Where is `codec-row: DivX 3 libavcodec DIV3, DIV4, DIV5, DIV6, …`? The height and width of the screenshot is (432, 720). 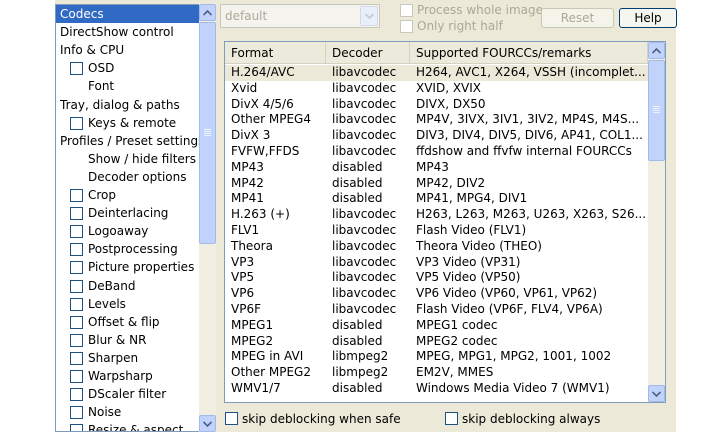
codec-row: DivX 3 libavcodec DIV3, DIV4, DIV5, DIV6, … is located at coordinates (436, 136).